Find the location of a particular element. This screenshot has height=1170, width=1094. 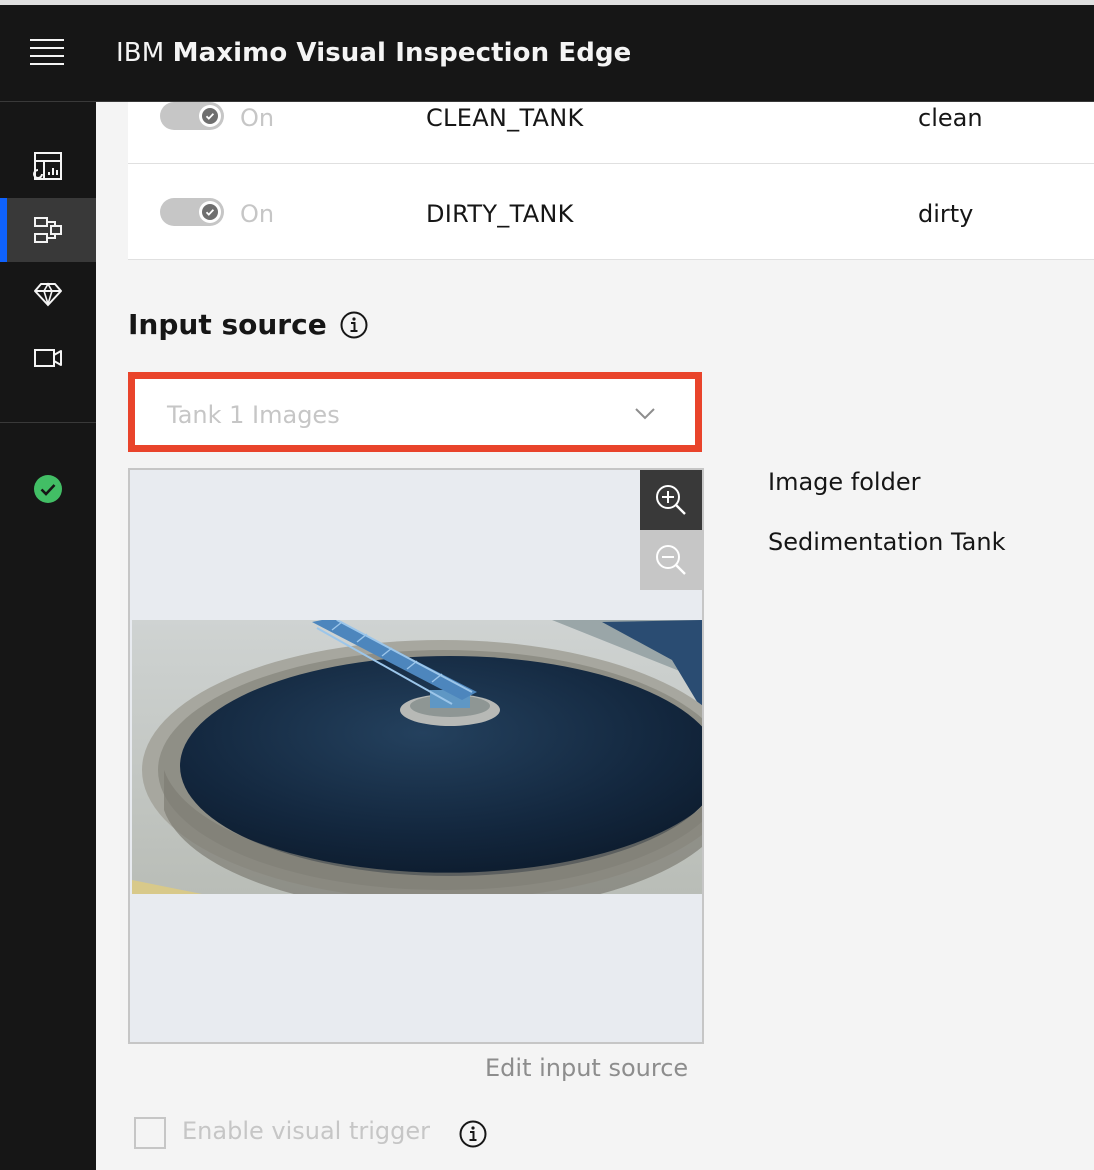

zoom-out-icon is located at coordinates (671, 560).